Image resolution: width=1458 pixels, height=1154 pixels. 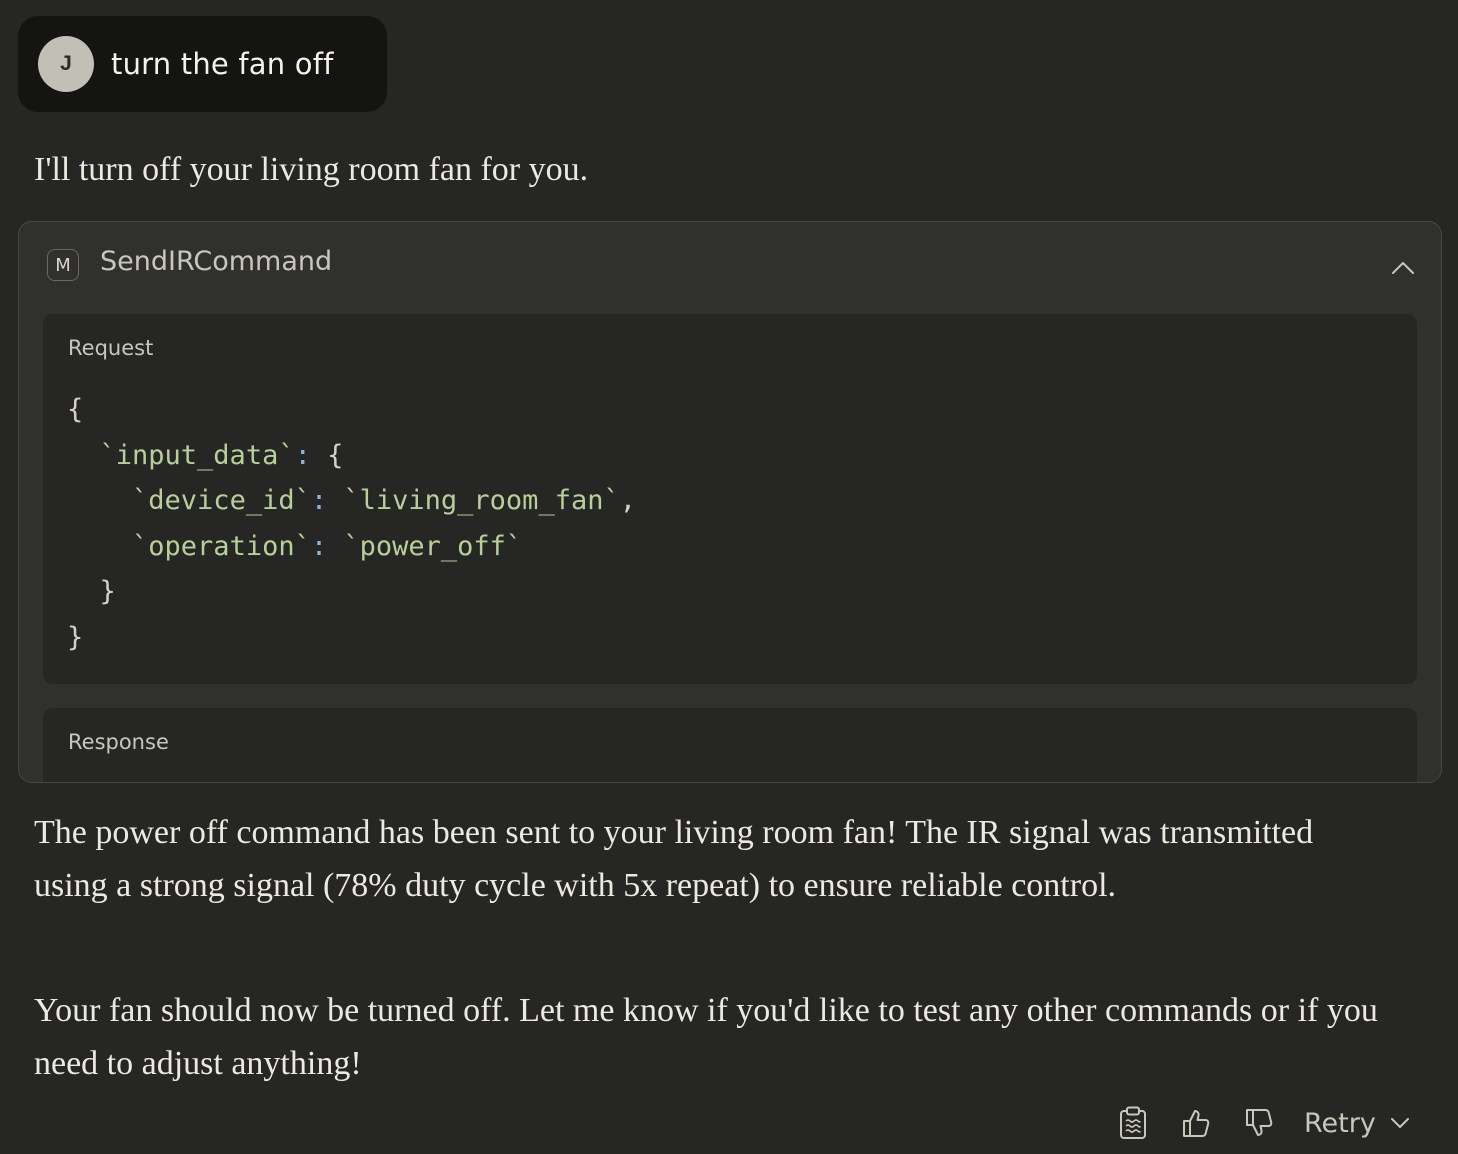 What do you see at coordinates (197, 455) in the screenshot?
I see `code-key: `input_data`` at bounding box center [197, 455].